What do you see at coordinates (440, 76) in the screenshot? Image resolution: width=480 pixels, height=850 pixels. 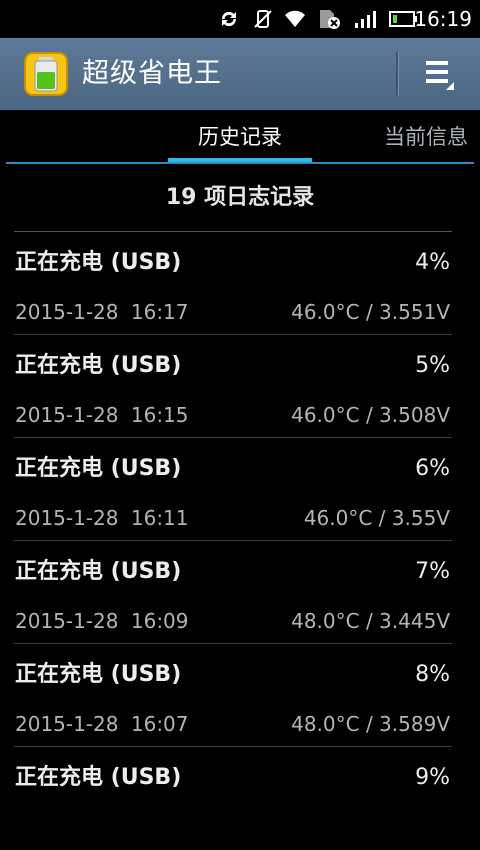 I see `menu-icon` at bounding box center [440, 76].